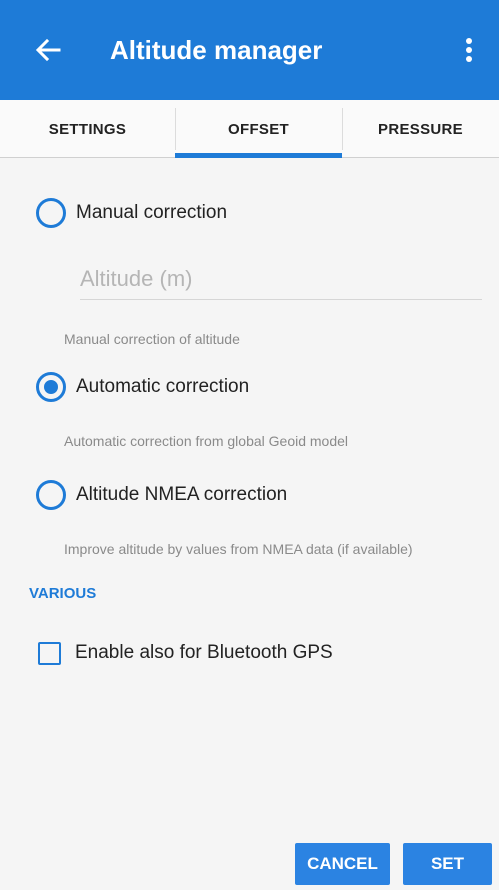 The width and height of the screenshot is (499, 890). What do you see at coordinates (152, 212) in the screenshot?
I see `manual-correction-label: Manual correction` at bounding box center [152, 212].